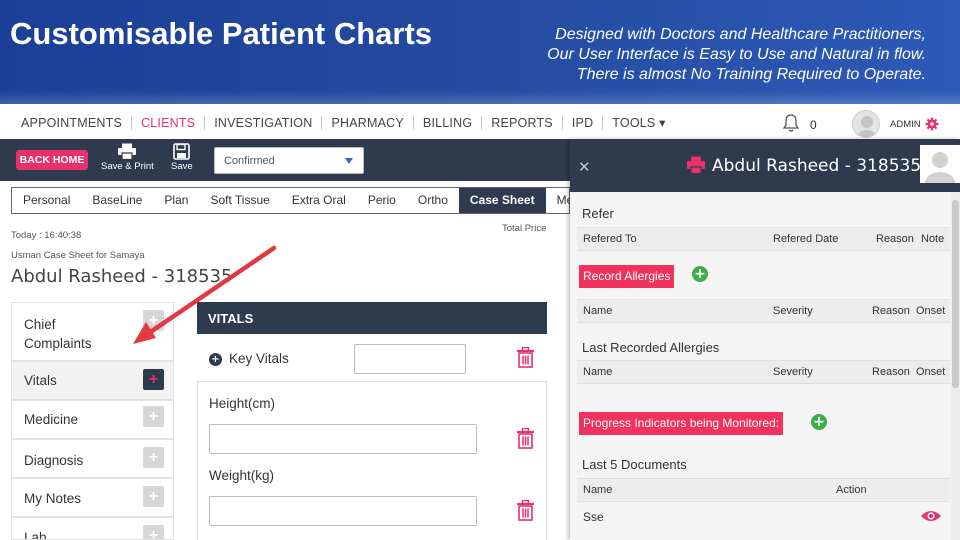 The height and width of the screenshot is (540, 960). Describe the element at coordinates (593, 517) in the screenshot. I see `document-name: Sse` at that location.